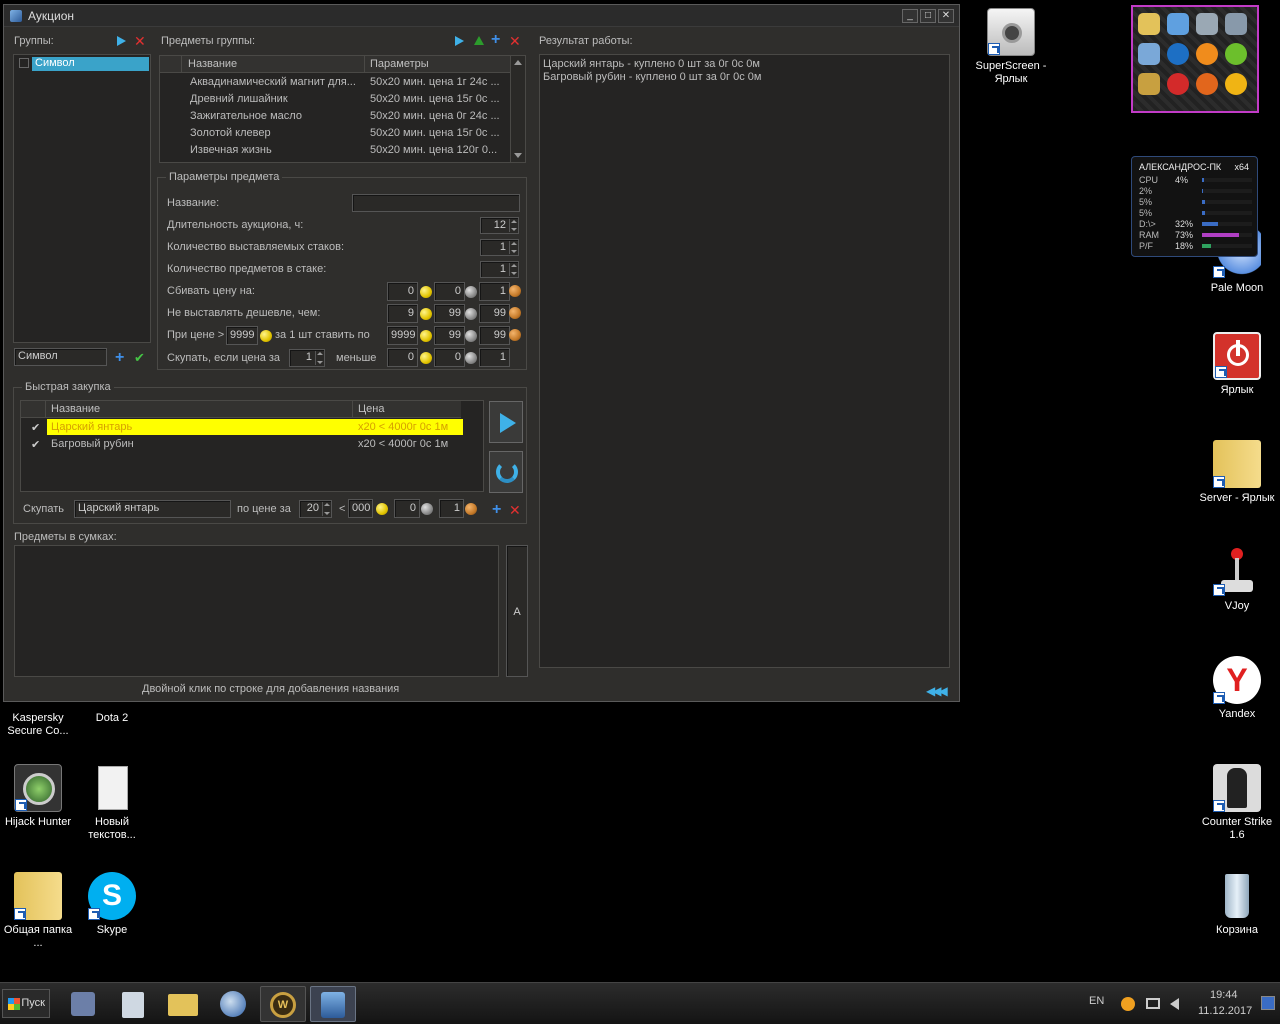 The image size is (1280, 1024). I want to click on firefox-icon, so click(1207, 84).